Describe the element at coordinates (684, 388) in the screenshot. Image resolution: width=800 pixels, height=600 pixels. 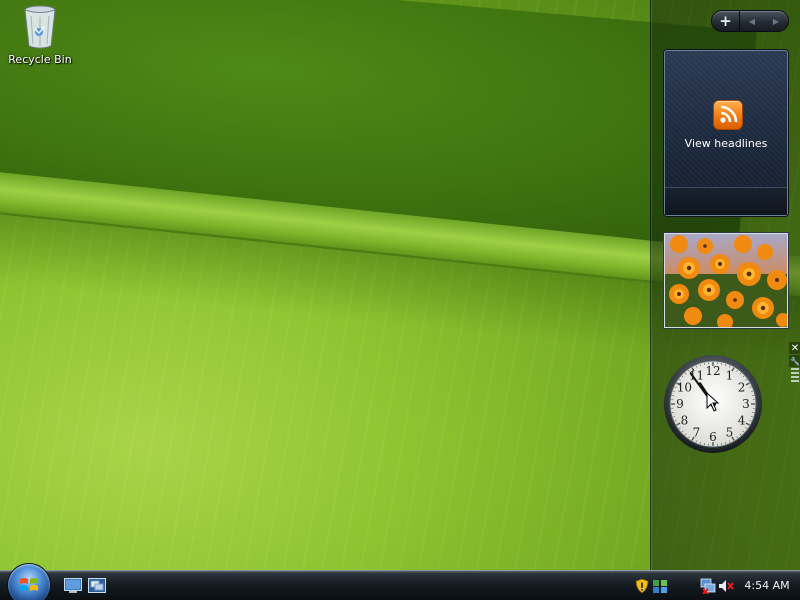
I see `clock-numeral: 10` at that location.